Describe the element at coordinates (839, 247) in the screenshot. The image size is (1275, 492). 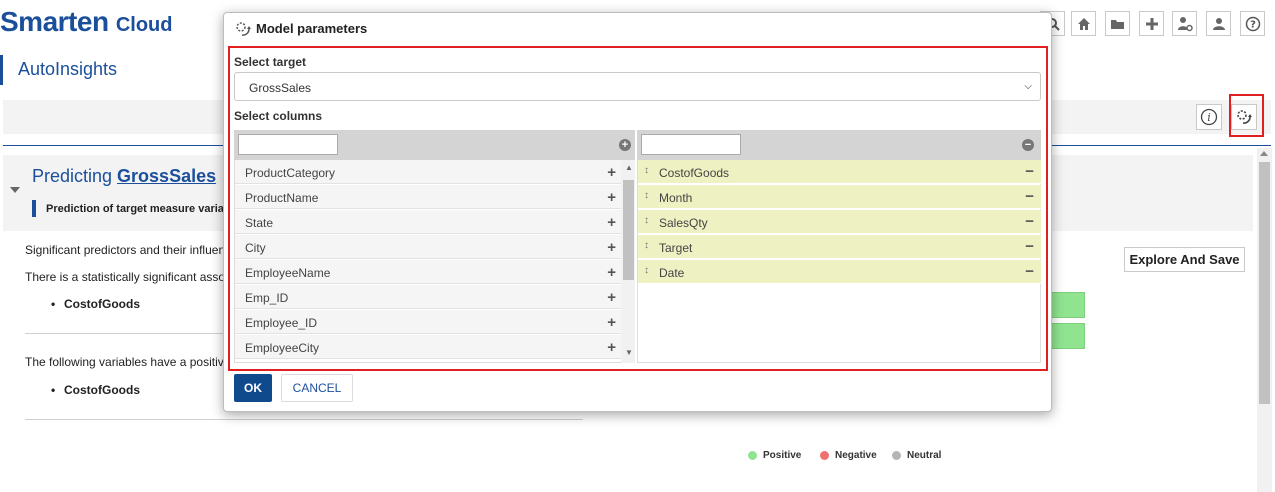
I see `list-item: ↕ Target −` at that location.